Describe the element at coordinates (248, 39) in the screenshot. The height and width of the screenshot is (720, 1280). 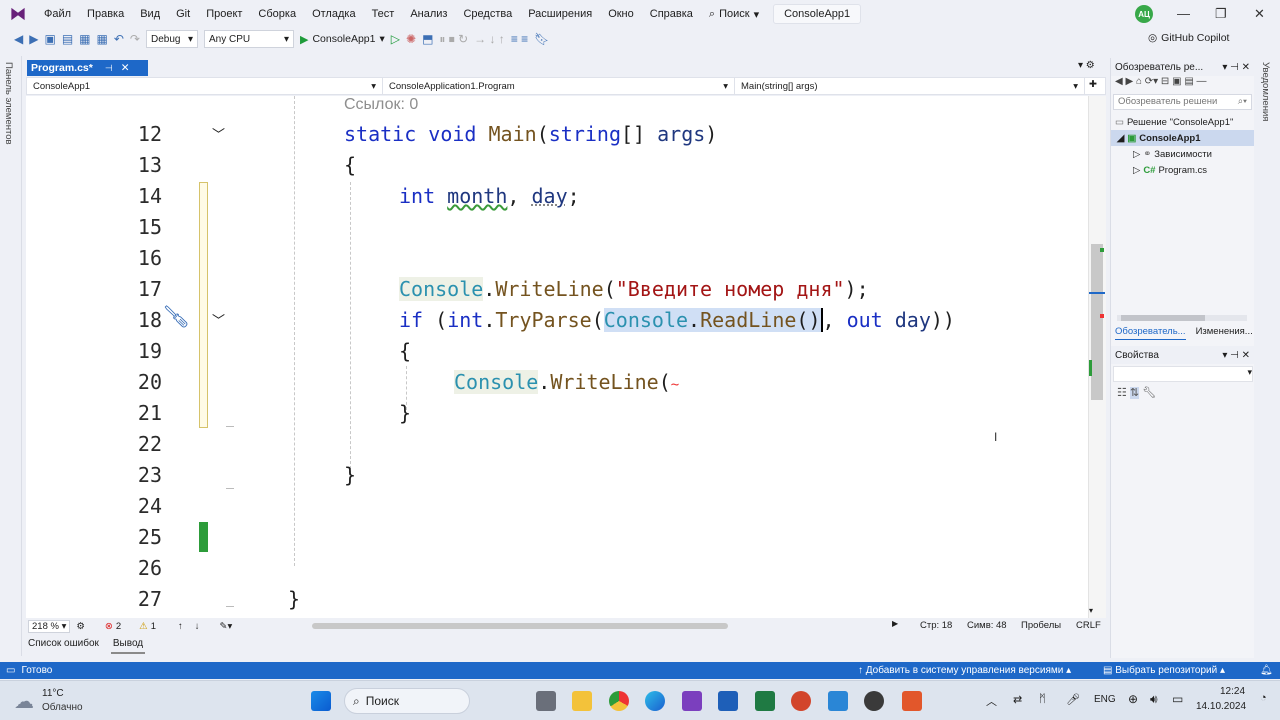
I see `platform-select: Any CPU ▾` at that location.